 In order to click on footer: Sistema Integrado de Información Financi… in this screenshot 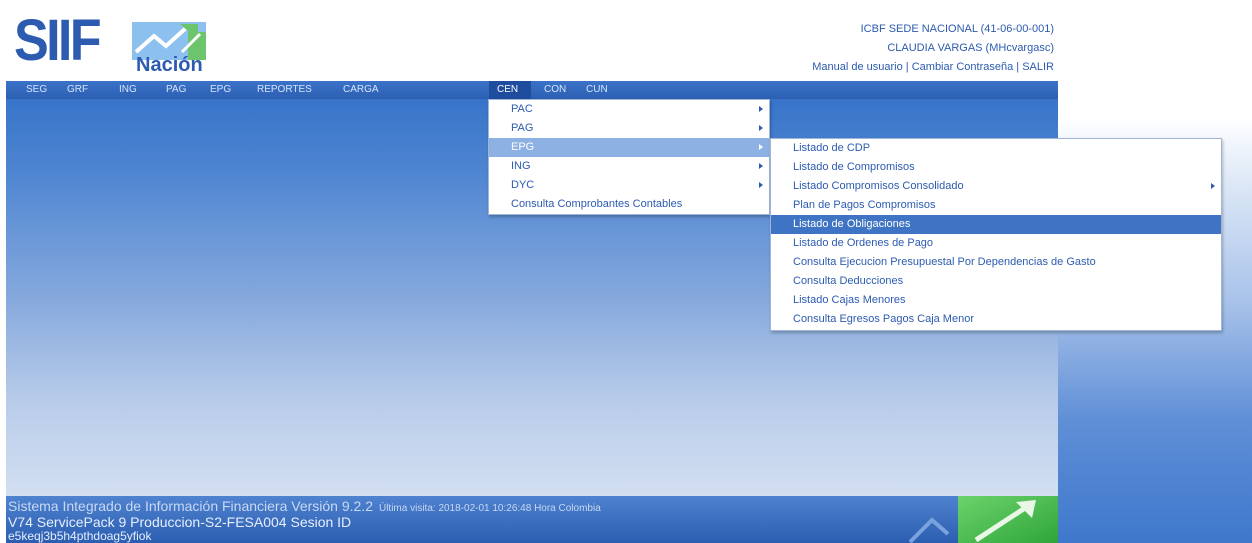, I will do `click(532, 519)`.